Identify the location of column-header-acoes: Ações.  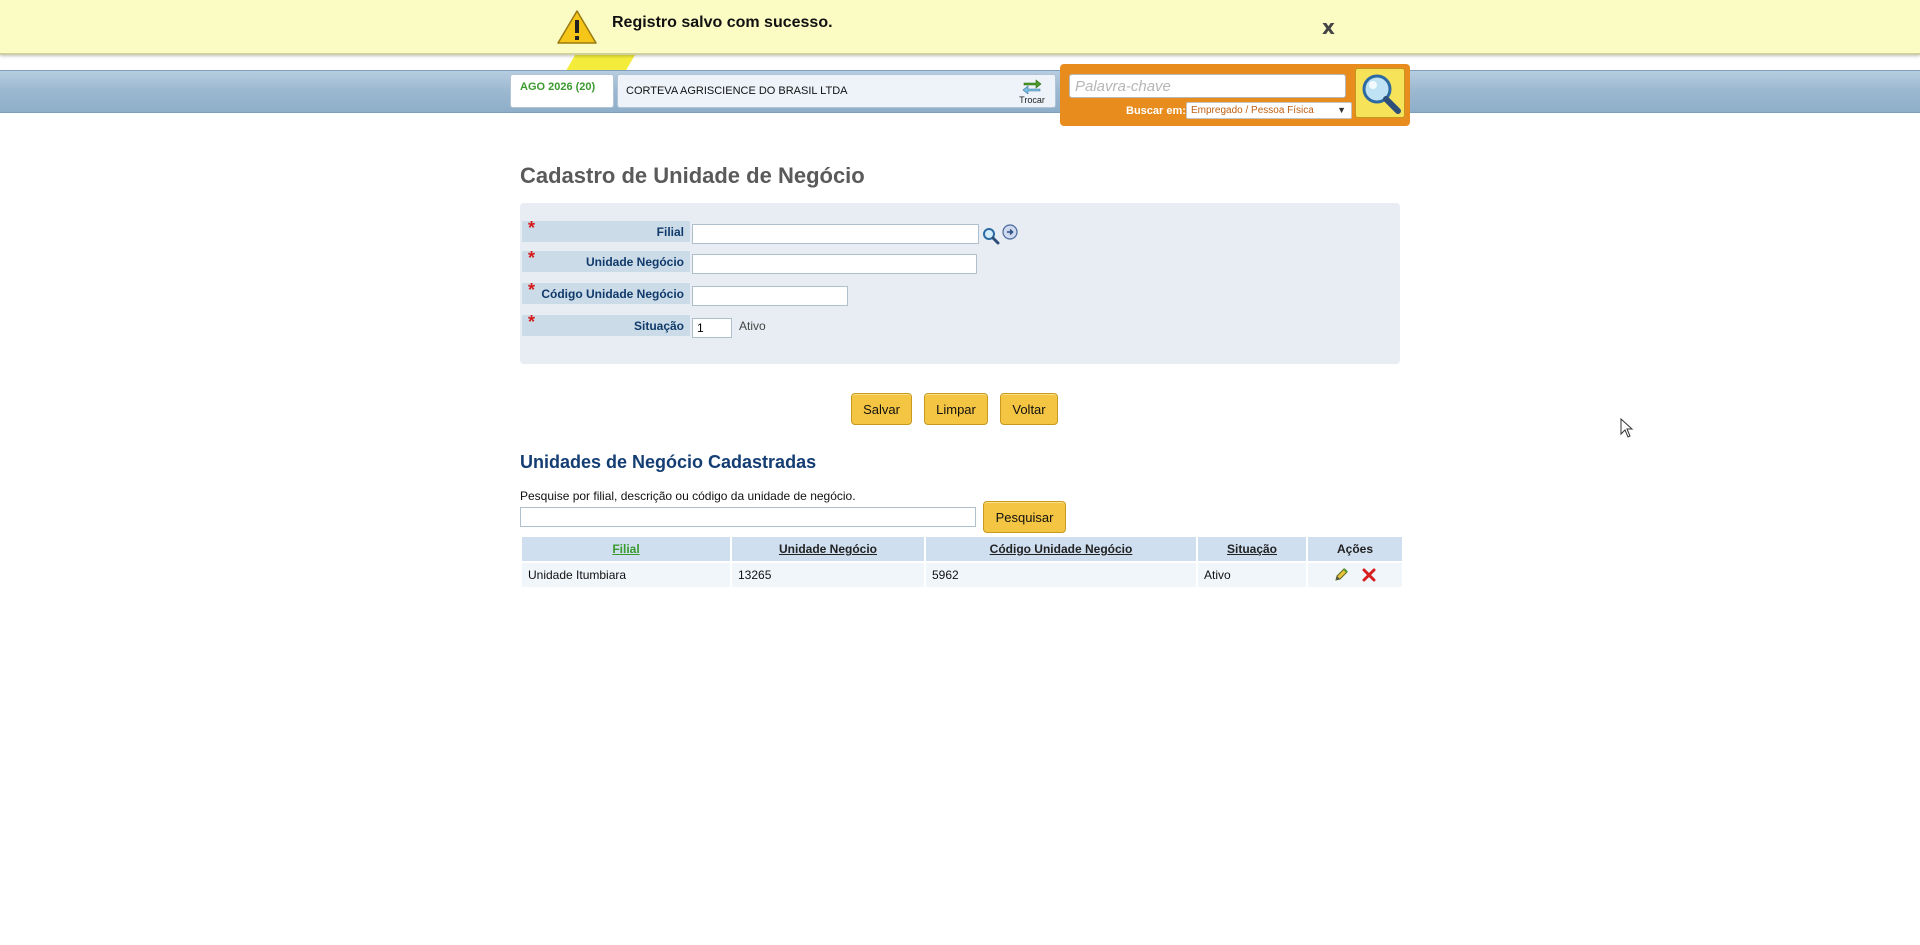
(1355, 549).